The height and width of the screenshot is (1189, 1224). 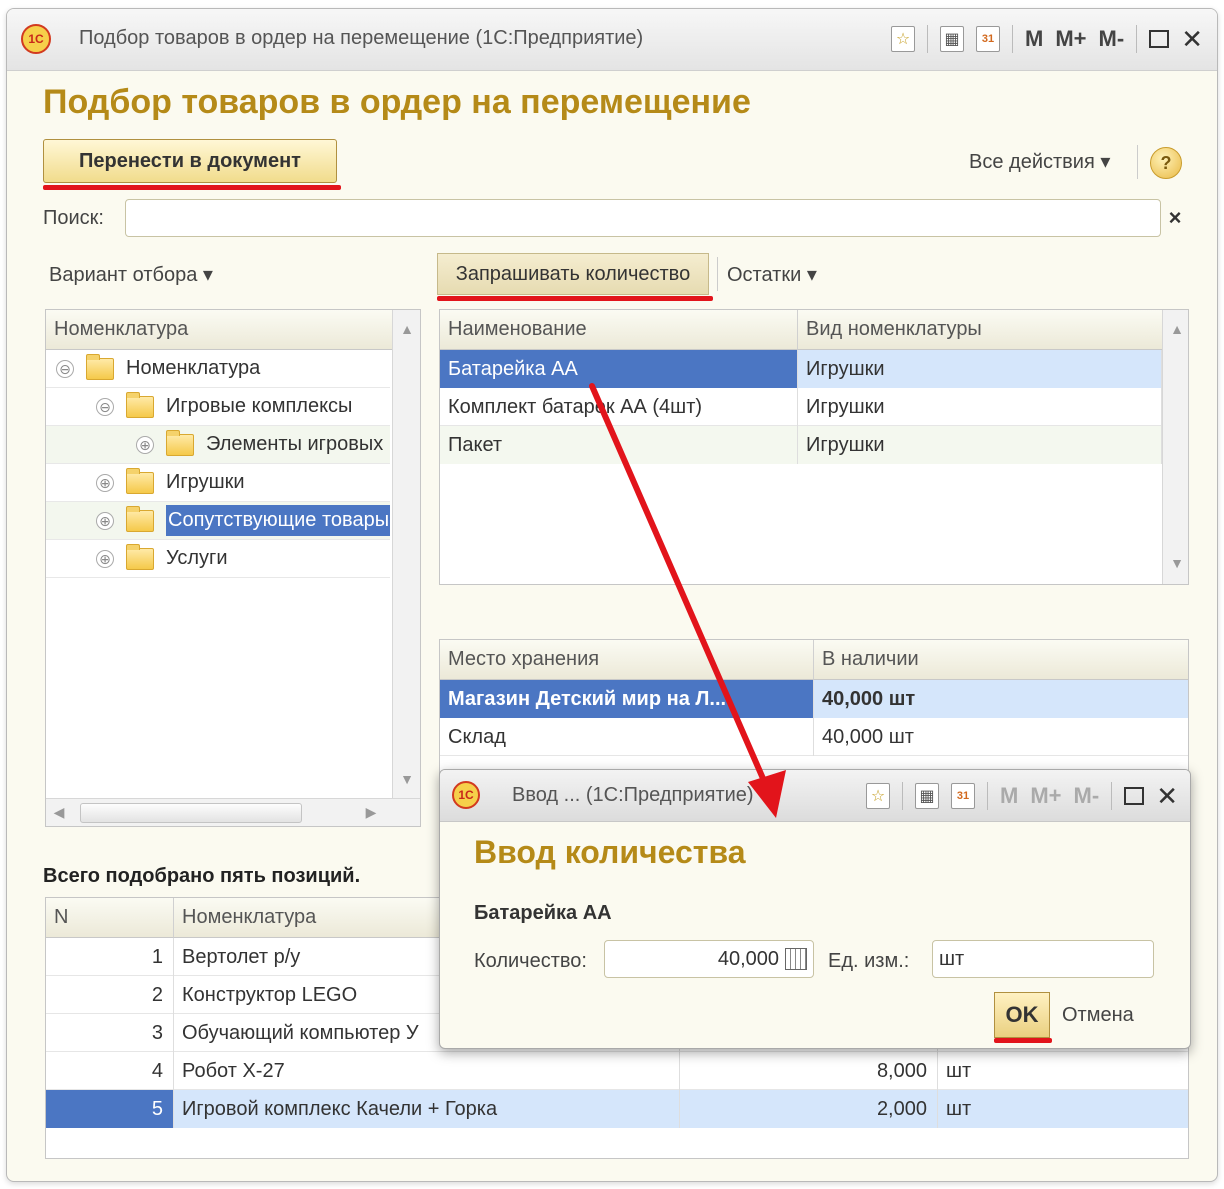 What do you see at coordinates (680, 588) in the screenshot?
I see `arrow-line` at bounding box center [680, 588].